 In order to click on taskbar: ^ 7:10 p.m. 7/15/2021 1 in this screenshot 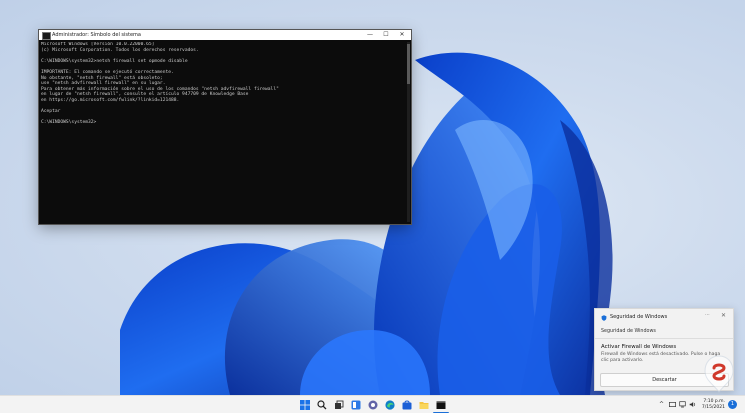, I will do `click(372, 404)`.